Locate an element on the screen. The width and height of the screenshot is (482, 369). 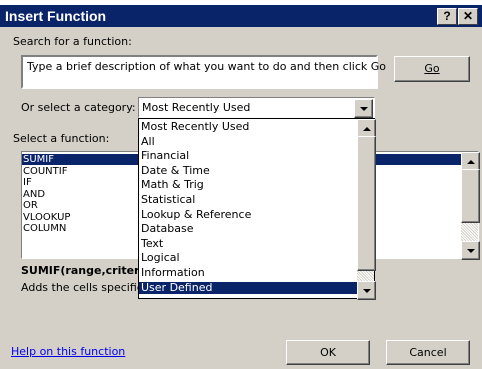
search-label: Search for a function: is located at coordinates (72, 41).